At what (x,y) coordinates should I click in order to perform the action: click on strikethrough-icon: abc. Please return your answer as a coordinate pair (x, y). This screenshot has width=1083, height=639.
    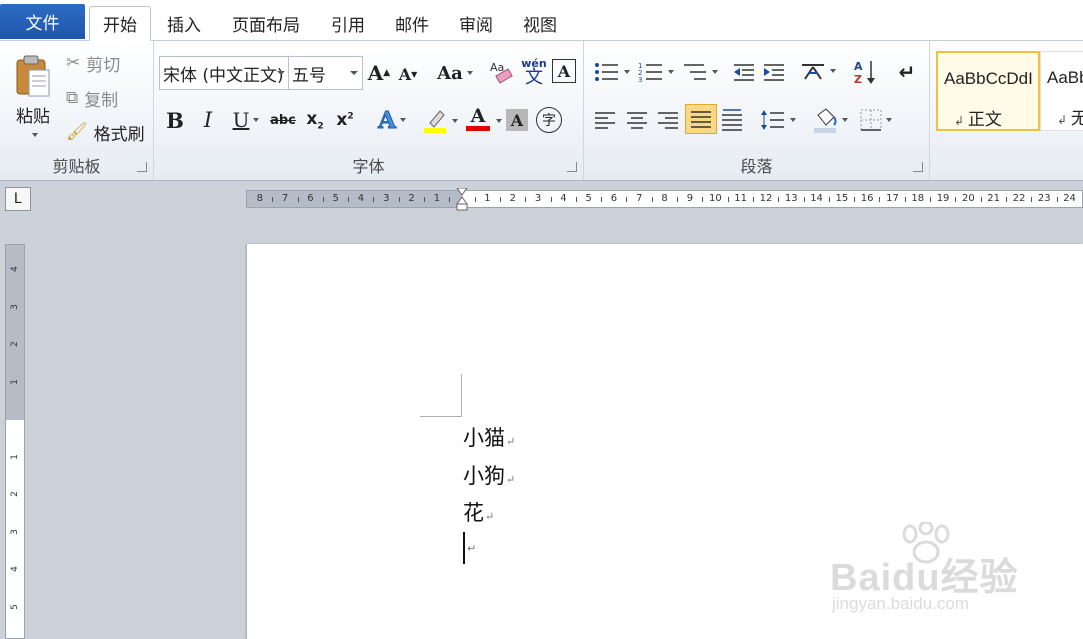
    Looking at the image, I should click on (283, 120).